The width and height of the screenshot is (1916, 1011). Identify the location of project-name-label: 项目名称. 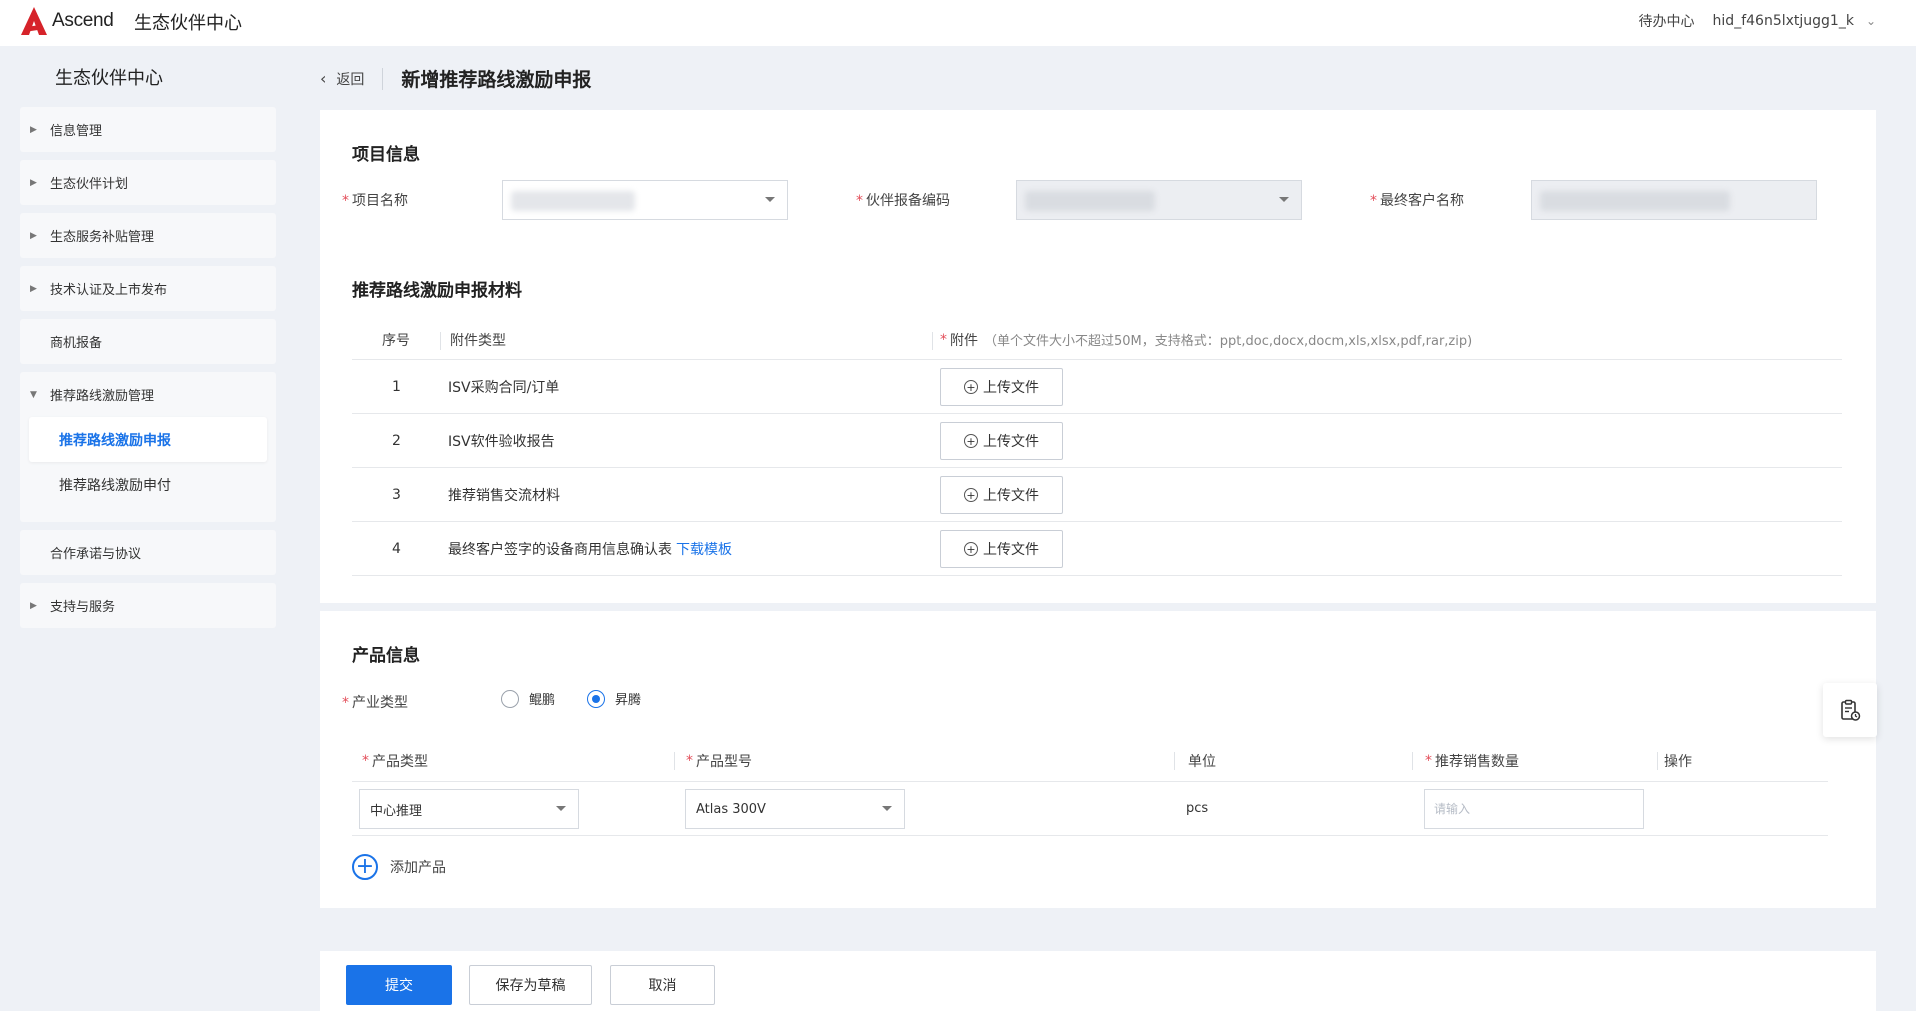
(380, 201).